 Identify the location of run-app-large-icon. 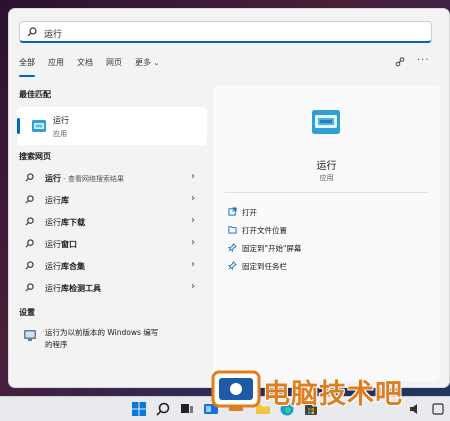
(326, 122).